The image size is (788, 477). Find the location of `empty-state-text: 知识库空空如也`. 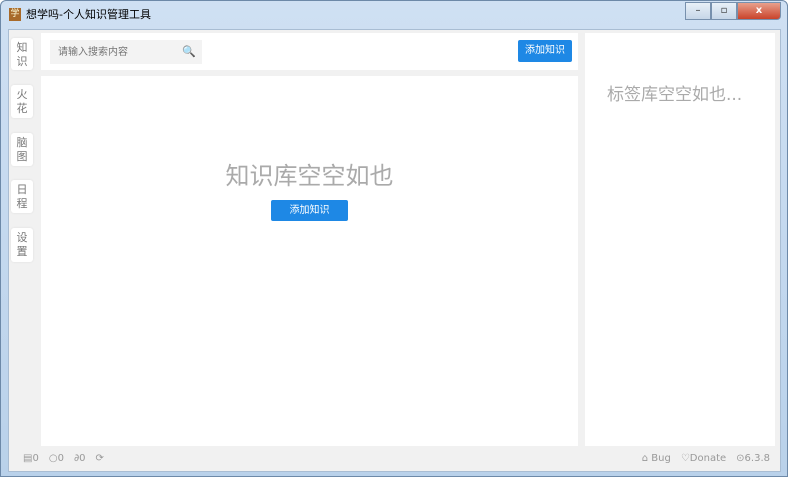

empty-state-text: 知识库空空如也 is located at coordinates (309, 176).